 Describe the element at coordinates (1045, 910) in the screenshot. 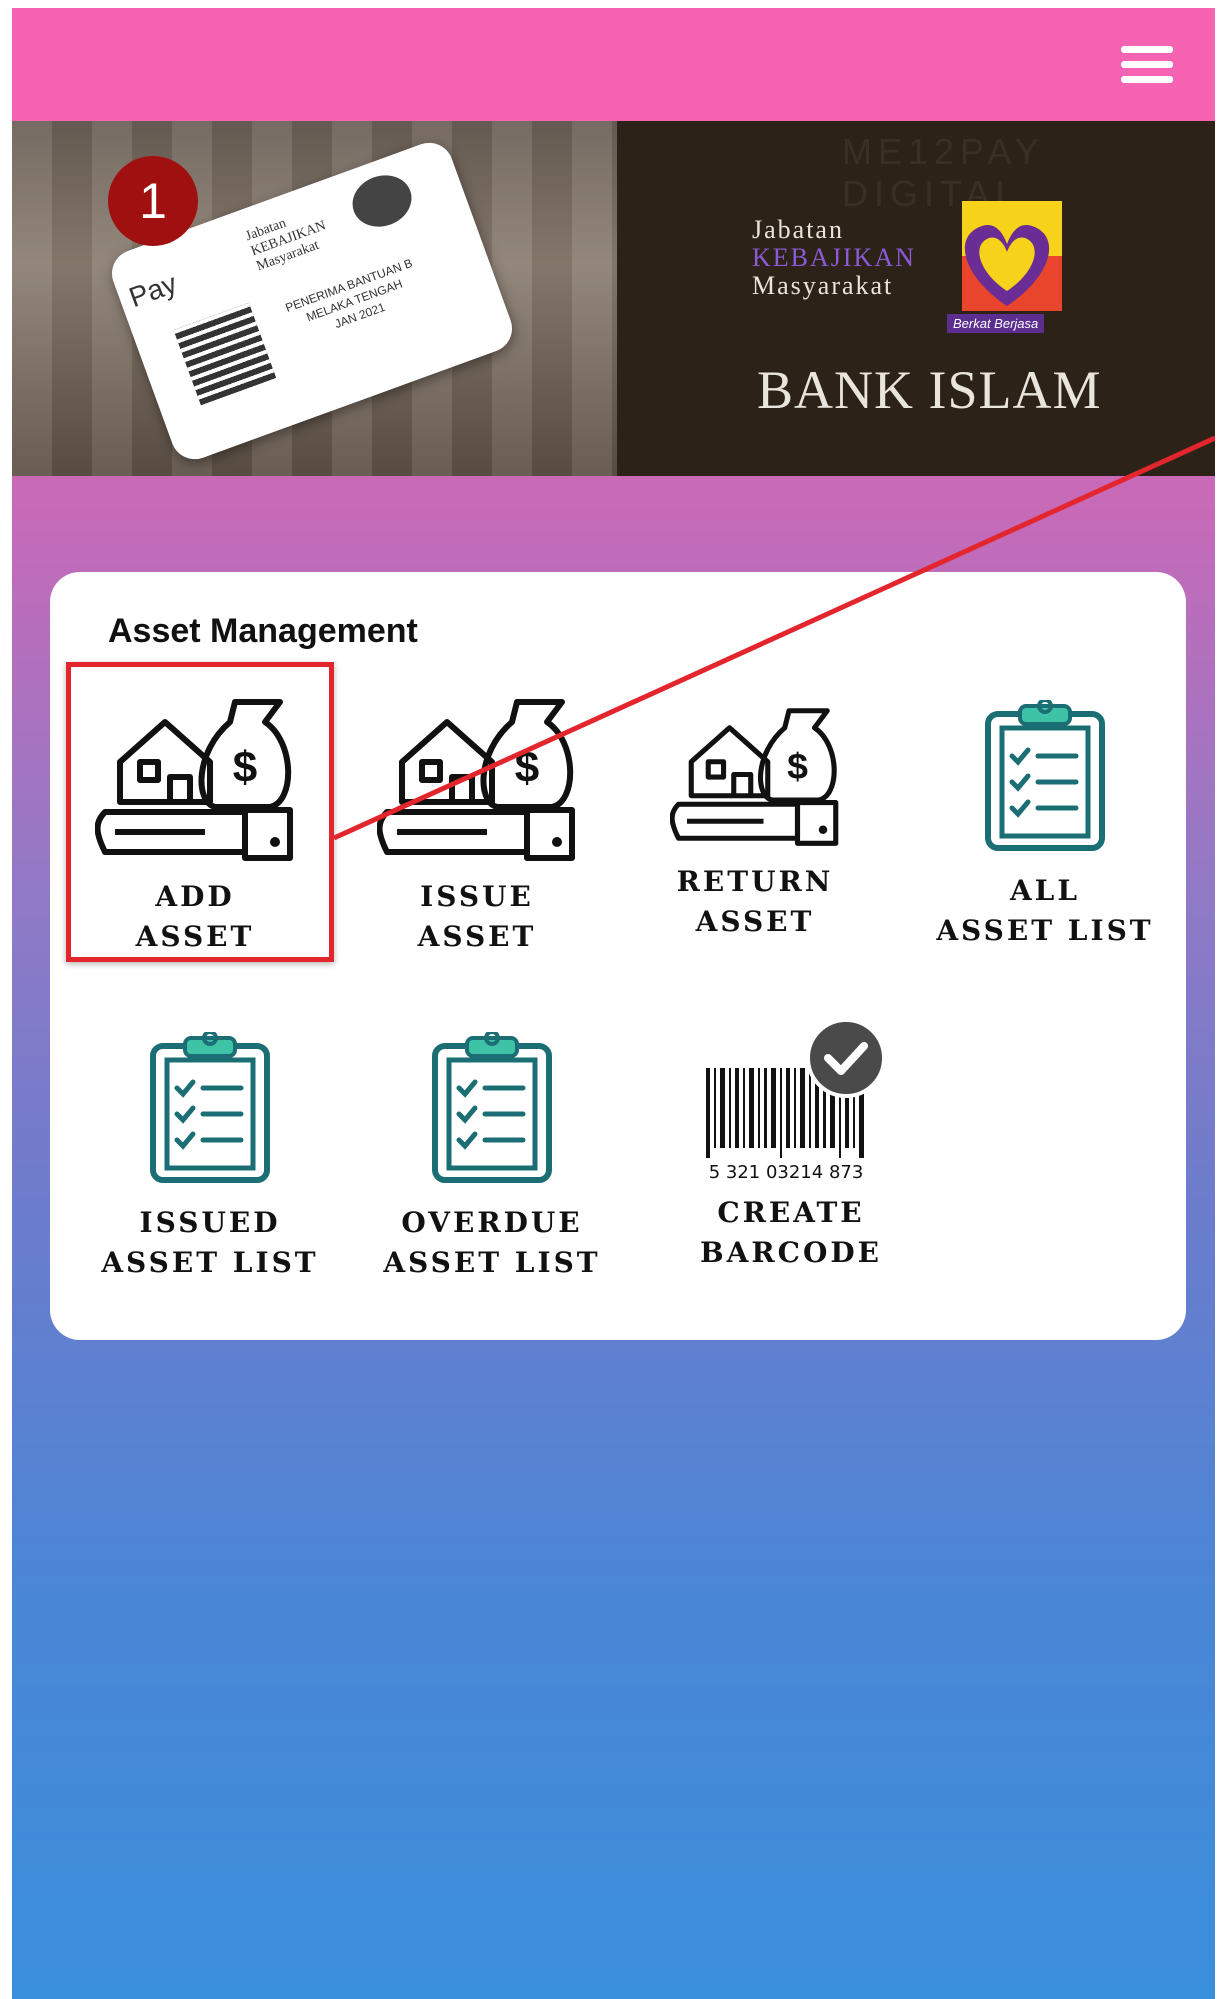

I see `tile-label: ALL ASSET LIST` at that location.